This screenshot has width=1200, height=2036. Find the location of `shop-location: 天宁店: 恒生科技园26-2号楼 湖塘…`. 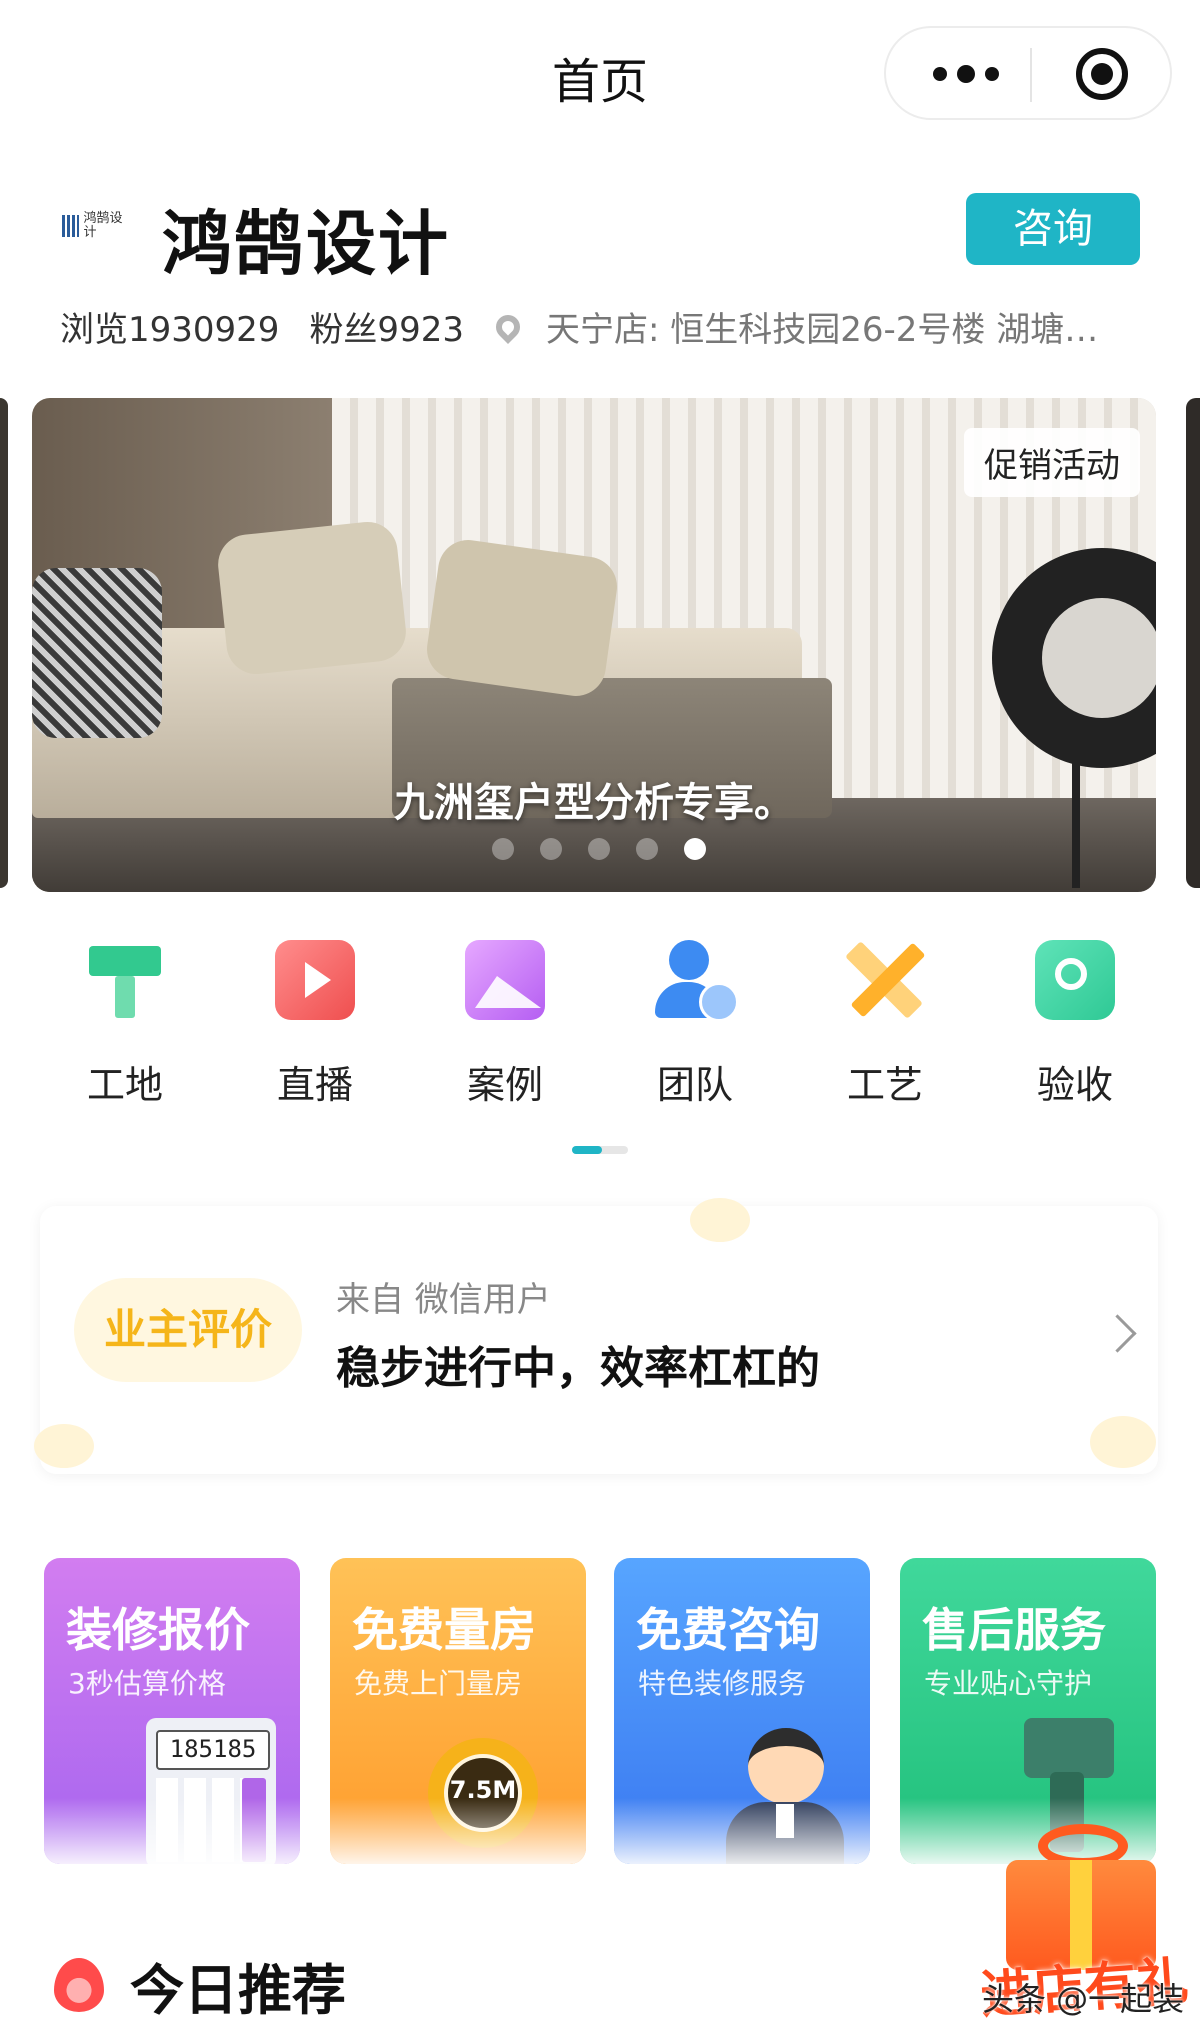

shop-location: 天宁店: 恒生科技园26-2号楼 湖塘… is located at coordinates (810, 326).